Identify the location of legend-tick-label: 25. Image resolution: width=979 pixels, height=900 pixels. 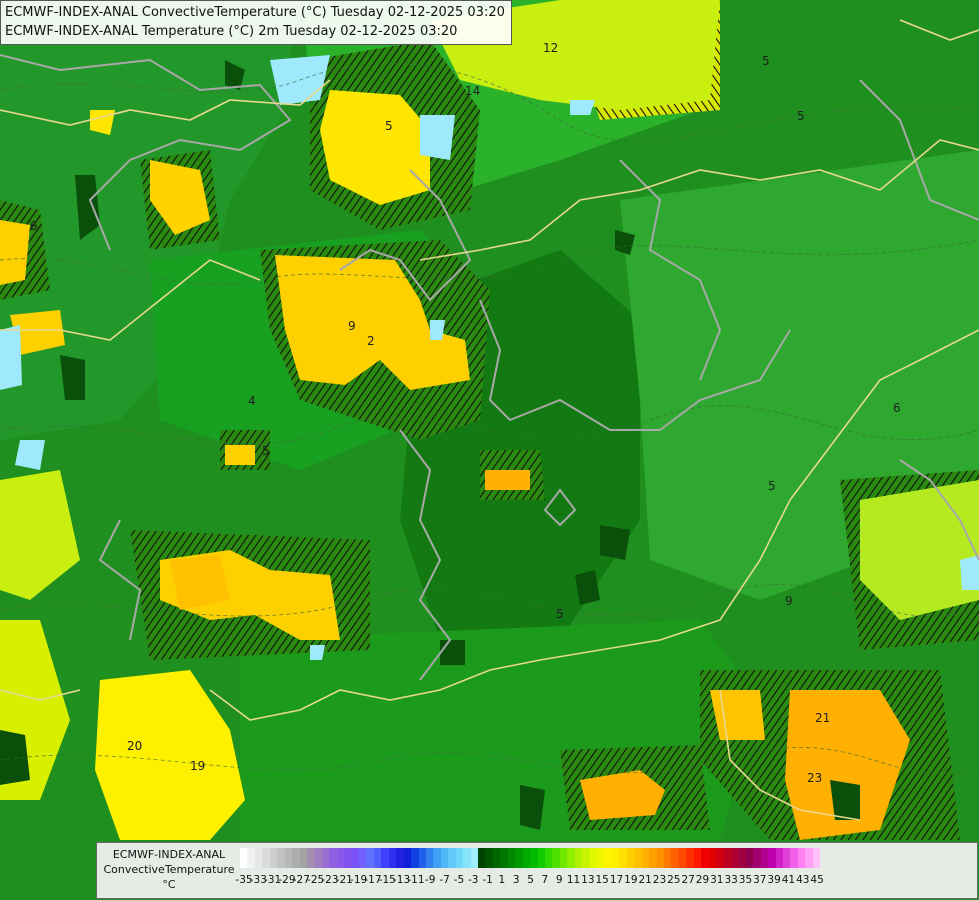
(674, 880).